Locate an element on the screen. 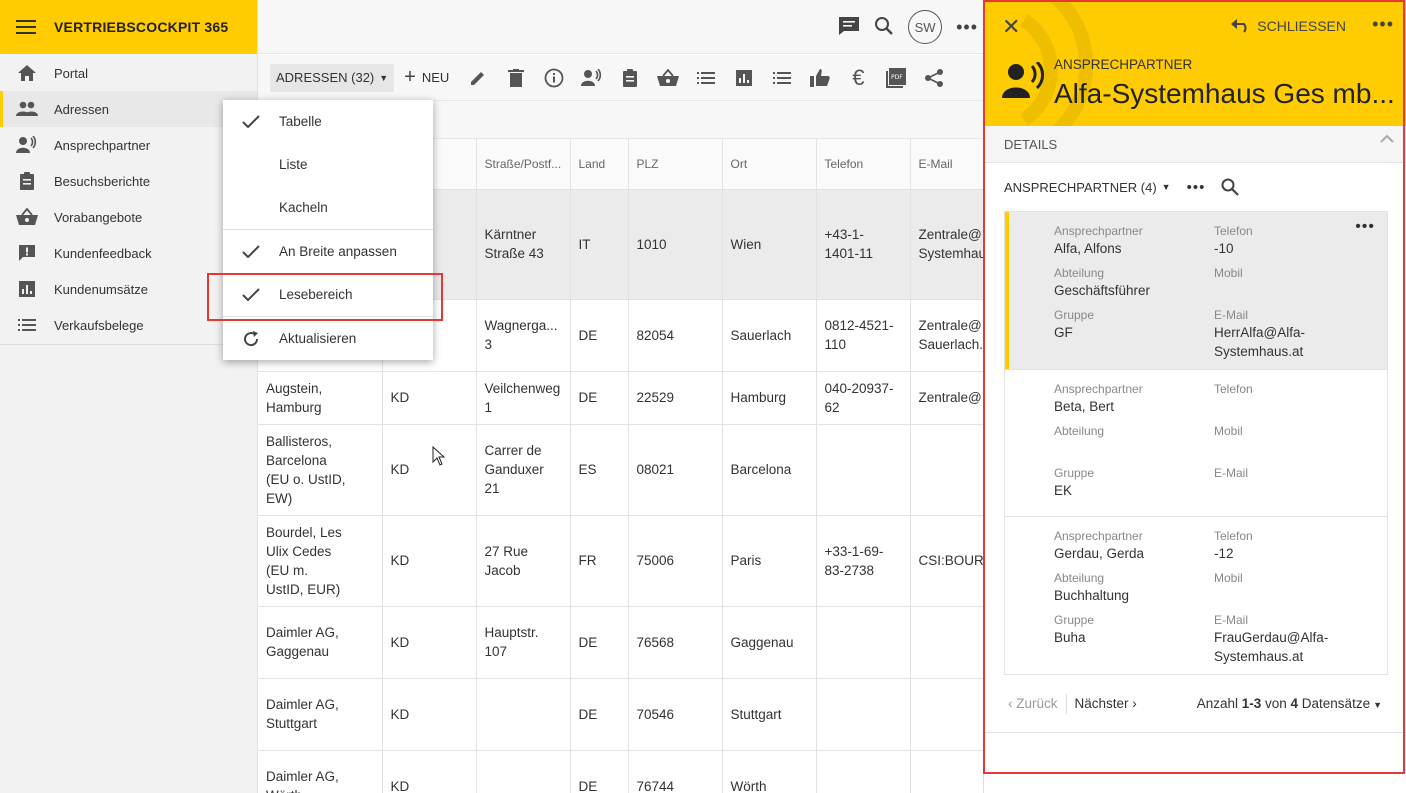  details-section-header: DETAILS is located at coordinates (1195, 144).